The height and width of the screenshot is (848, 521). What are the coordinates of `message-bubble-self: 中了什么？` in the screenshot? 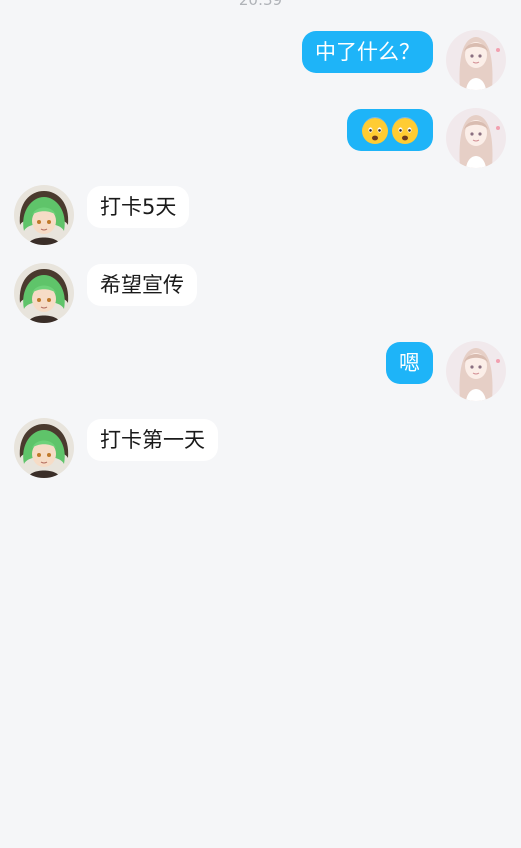 It's located at (367, 52).